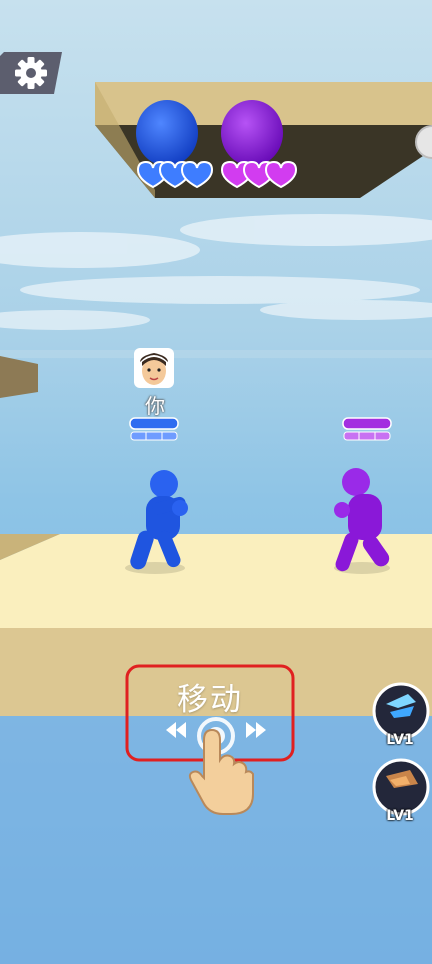 The height and width of the screenshot is (964, 432). Describe the element at coordinates (252, 133) in the screenshot. I see `purple-team-head-icon` at that location.